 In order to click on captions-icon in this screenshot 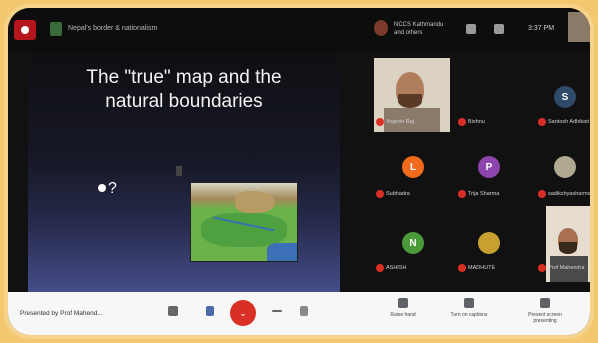, I will do `click(469, 303)`.